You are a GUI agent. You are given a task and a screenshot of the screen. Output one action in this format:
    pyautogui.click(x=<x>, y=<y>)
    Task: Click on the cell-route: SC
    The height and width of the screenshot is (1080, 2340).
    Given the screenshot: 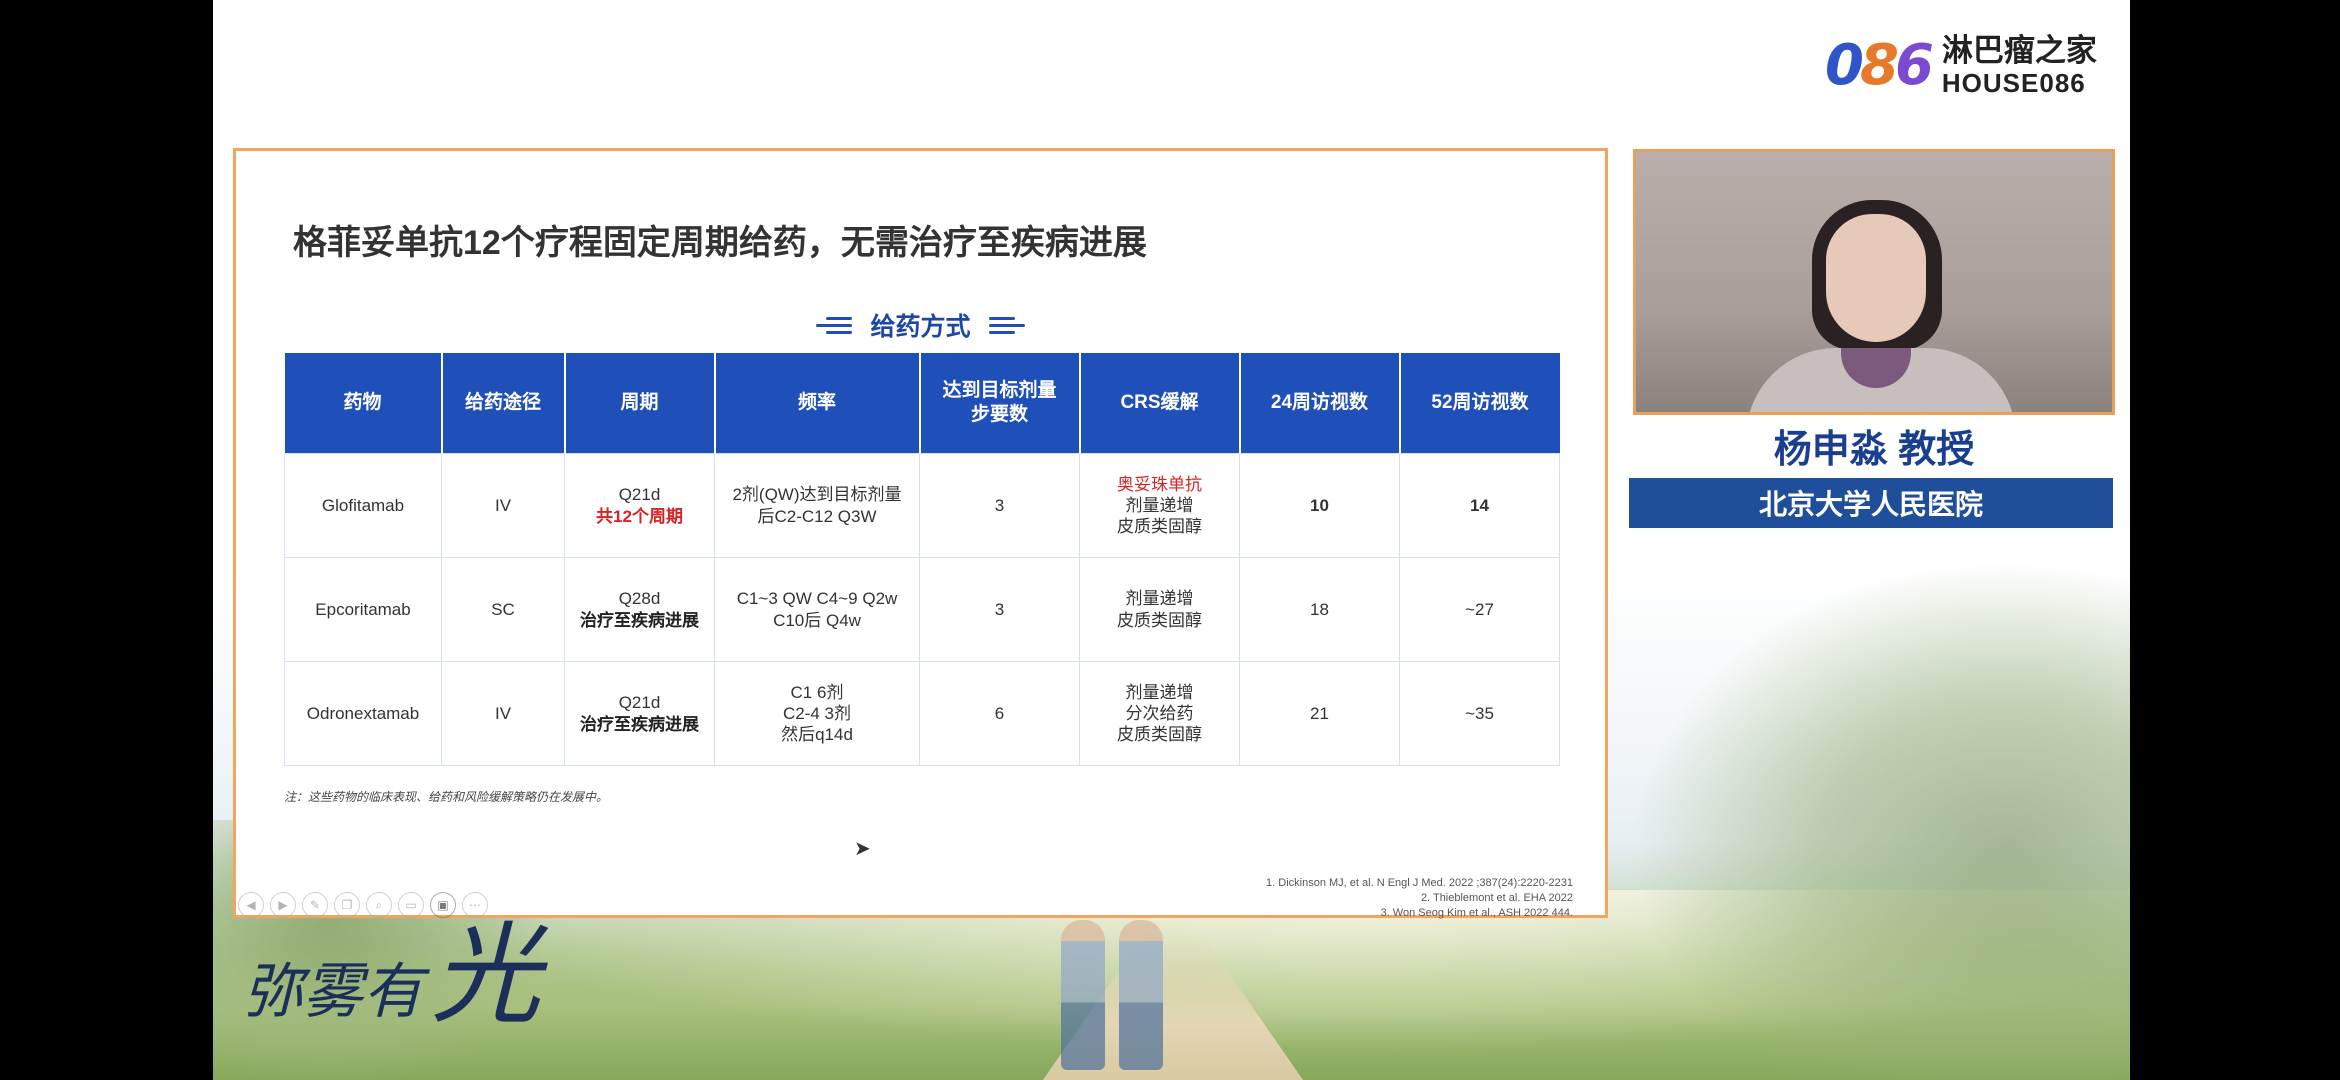 What is the action you would take?
    pyautogui.click(x=503, y=609)
    